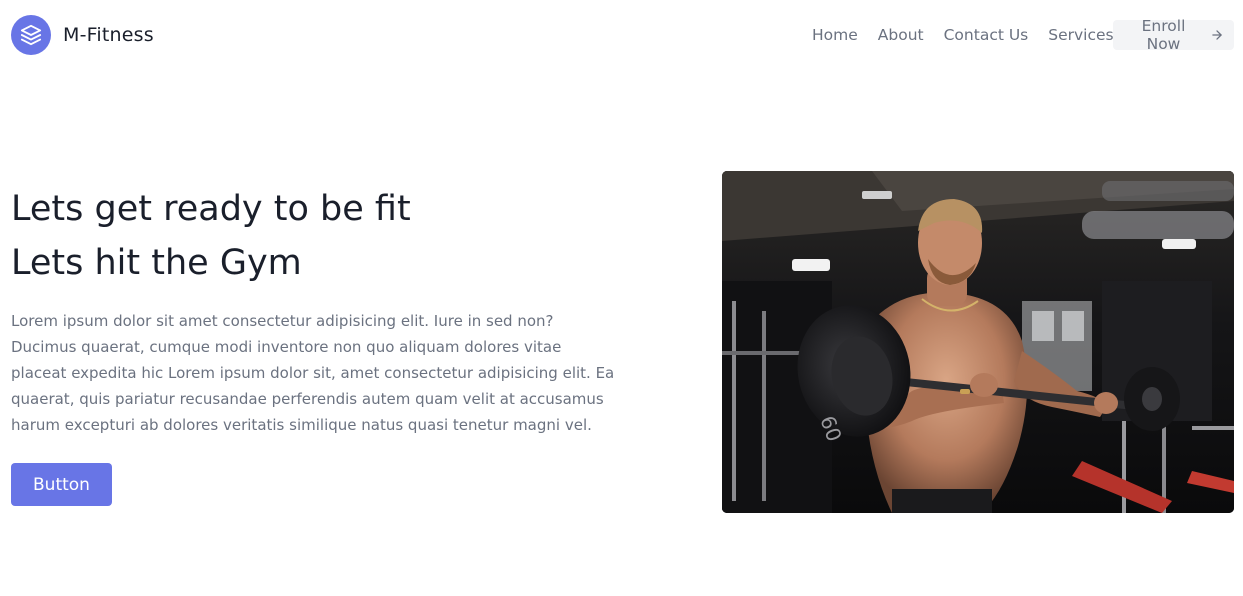  I want to click on main-nav: Home About Contact Us Services, so click(973, 35).